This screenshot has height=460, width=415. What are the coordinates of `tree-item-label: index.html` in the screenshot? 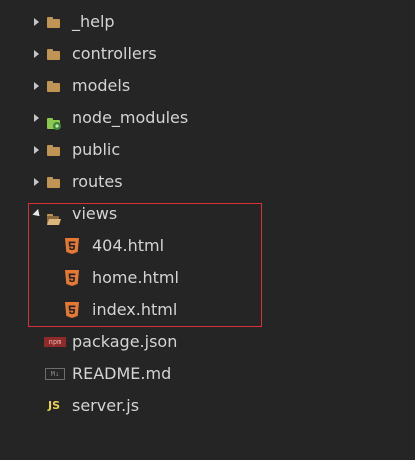 It's located at (135, 309).